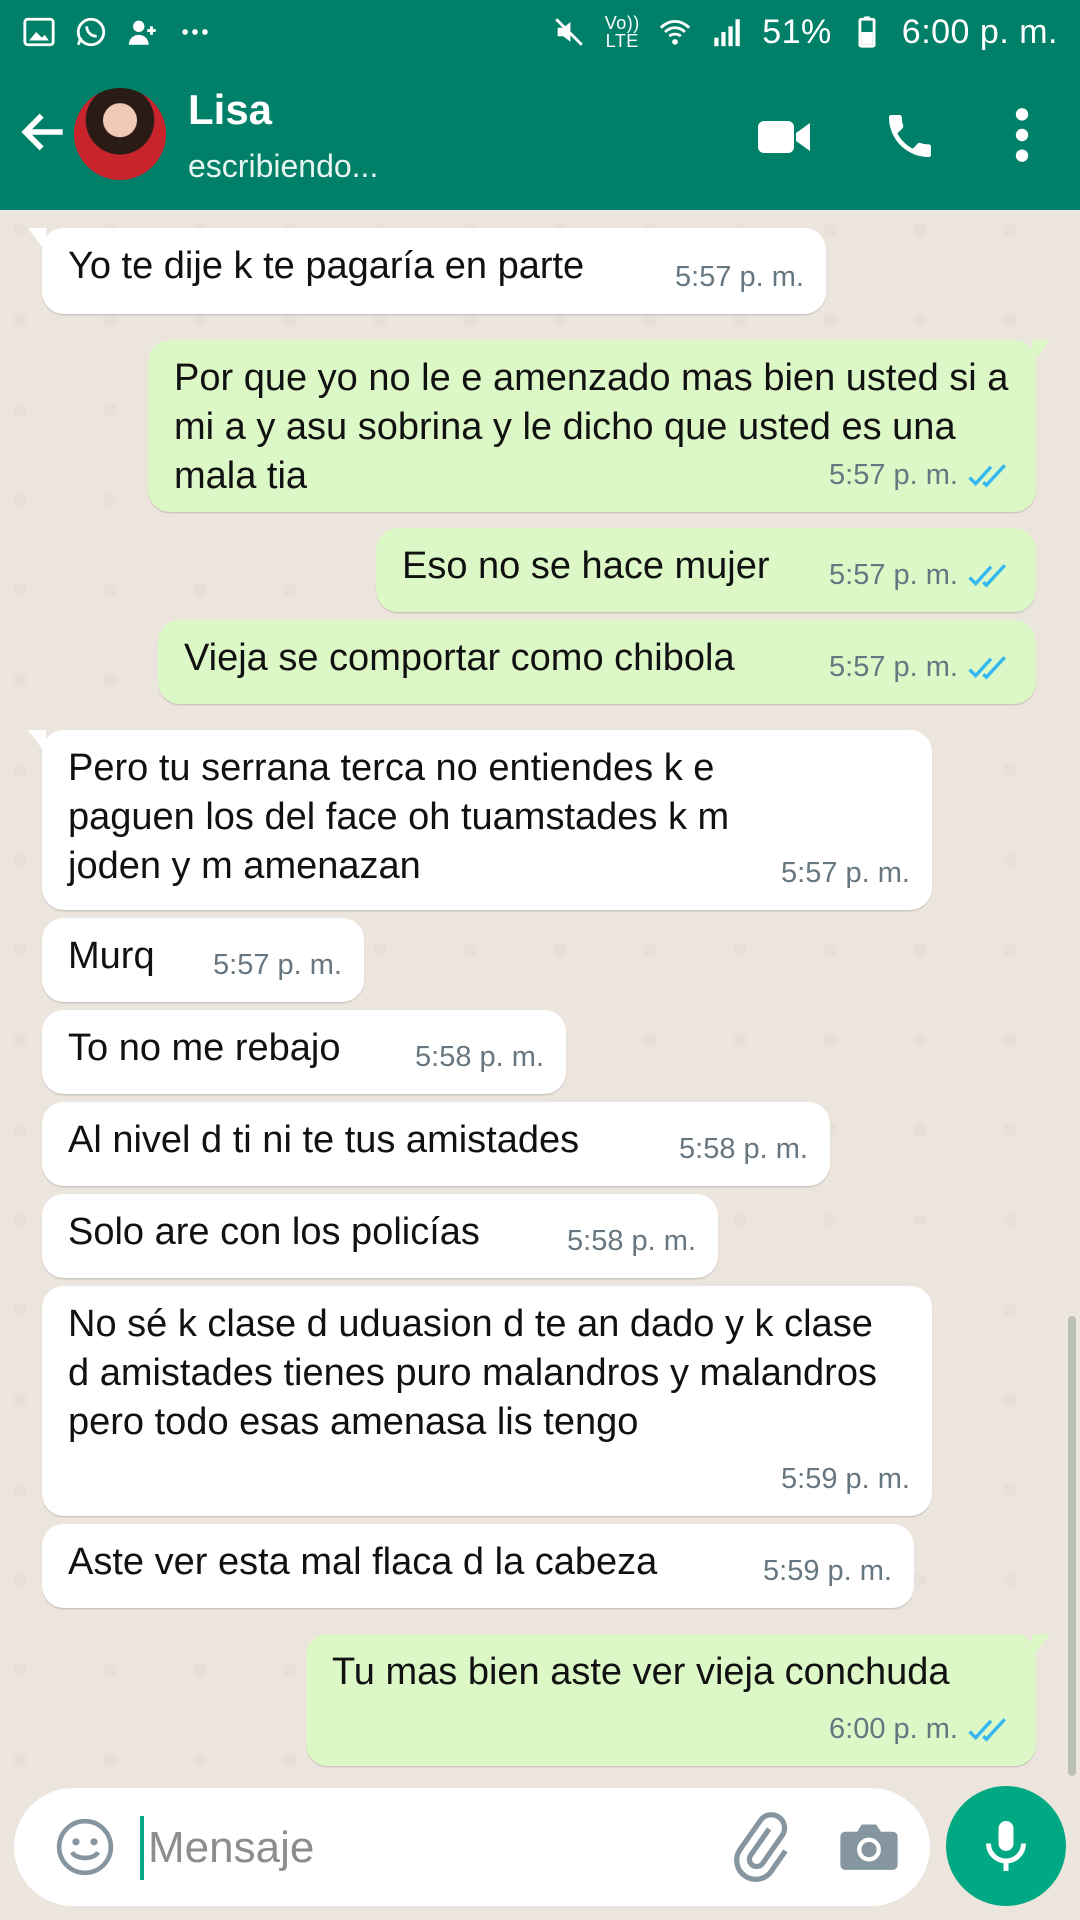 The height and width of the screenshot is (1920, 1080). Describe the element at coordinates (797, 31) in the screenshot. I see `battery-percent: 51%` at that location.